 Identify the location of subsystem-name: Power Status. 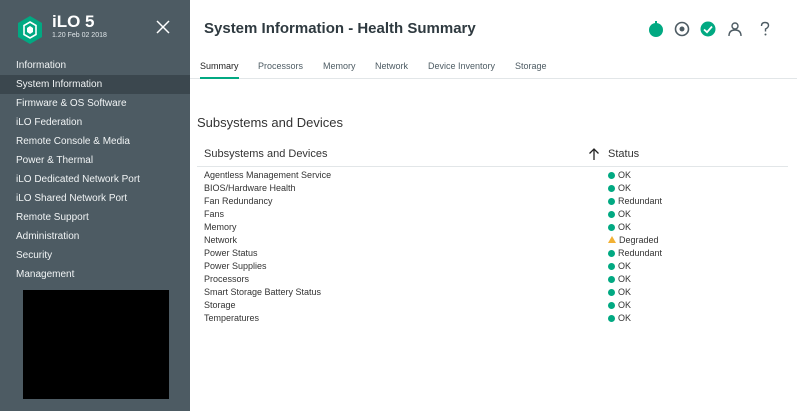
(231, 253).